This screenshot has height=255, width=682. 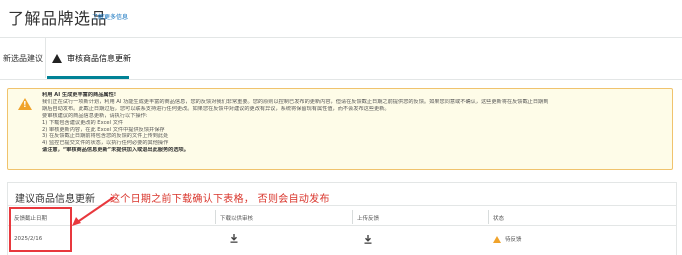 I want to click on download-icon, so click(x=234, y=238).